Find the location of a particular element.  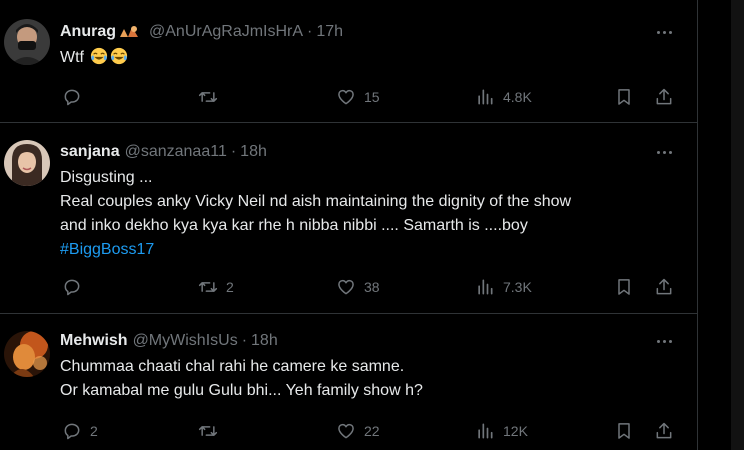

retweet-count: 2 is located at coordinates (230, 287).